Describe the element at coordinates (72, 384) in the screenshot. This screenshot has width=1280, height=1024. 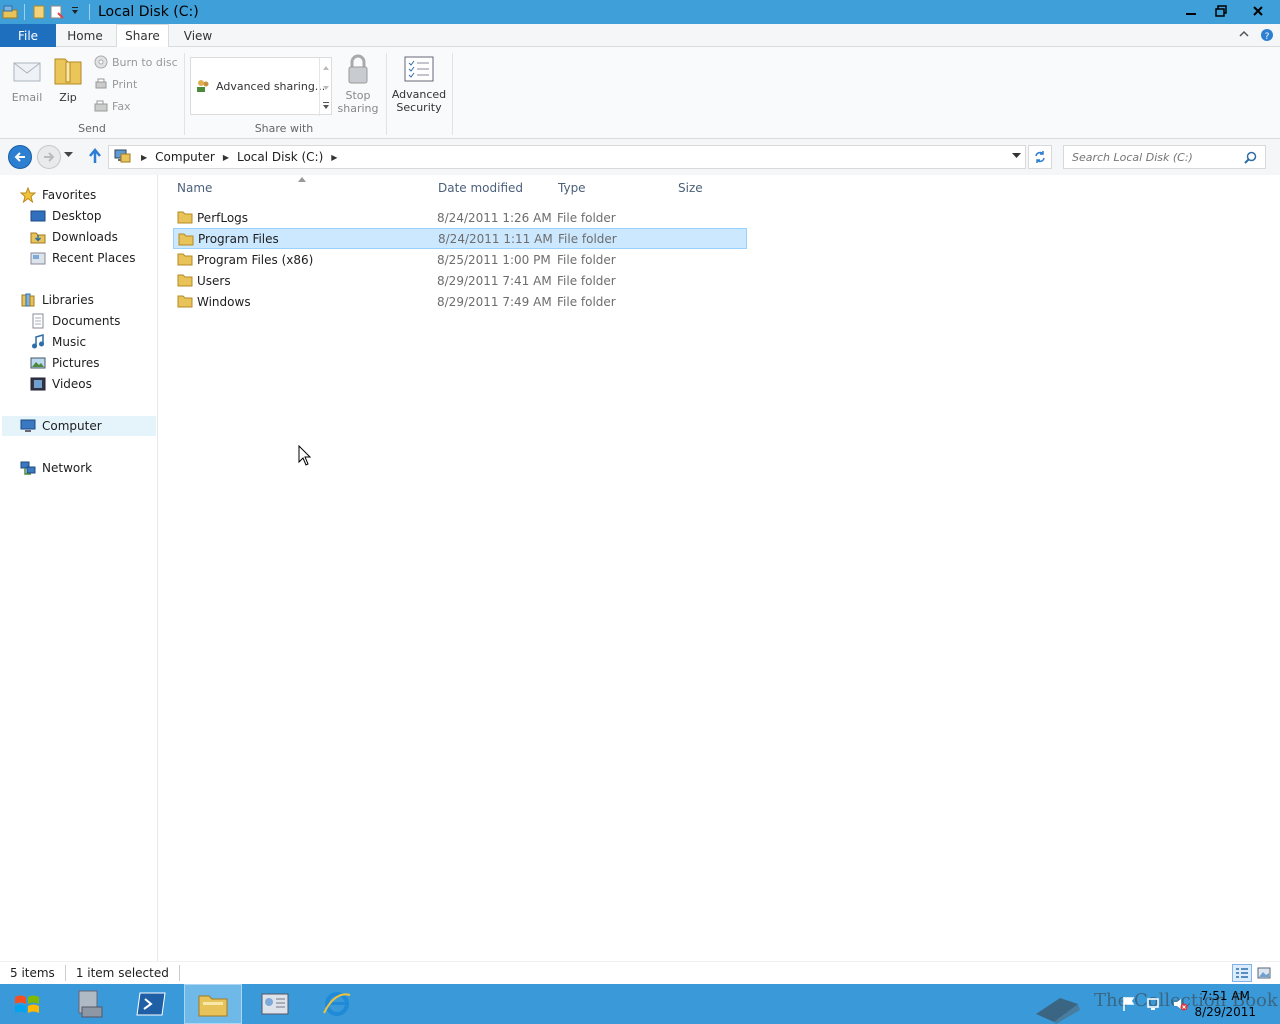
I see `nav-videos-label: Videos` at that location.